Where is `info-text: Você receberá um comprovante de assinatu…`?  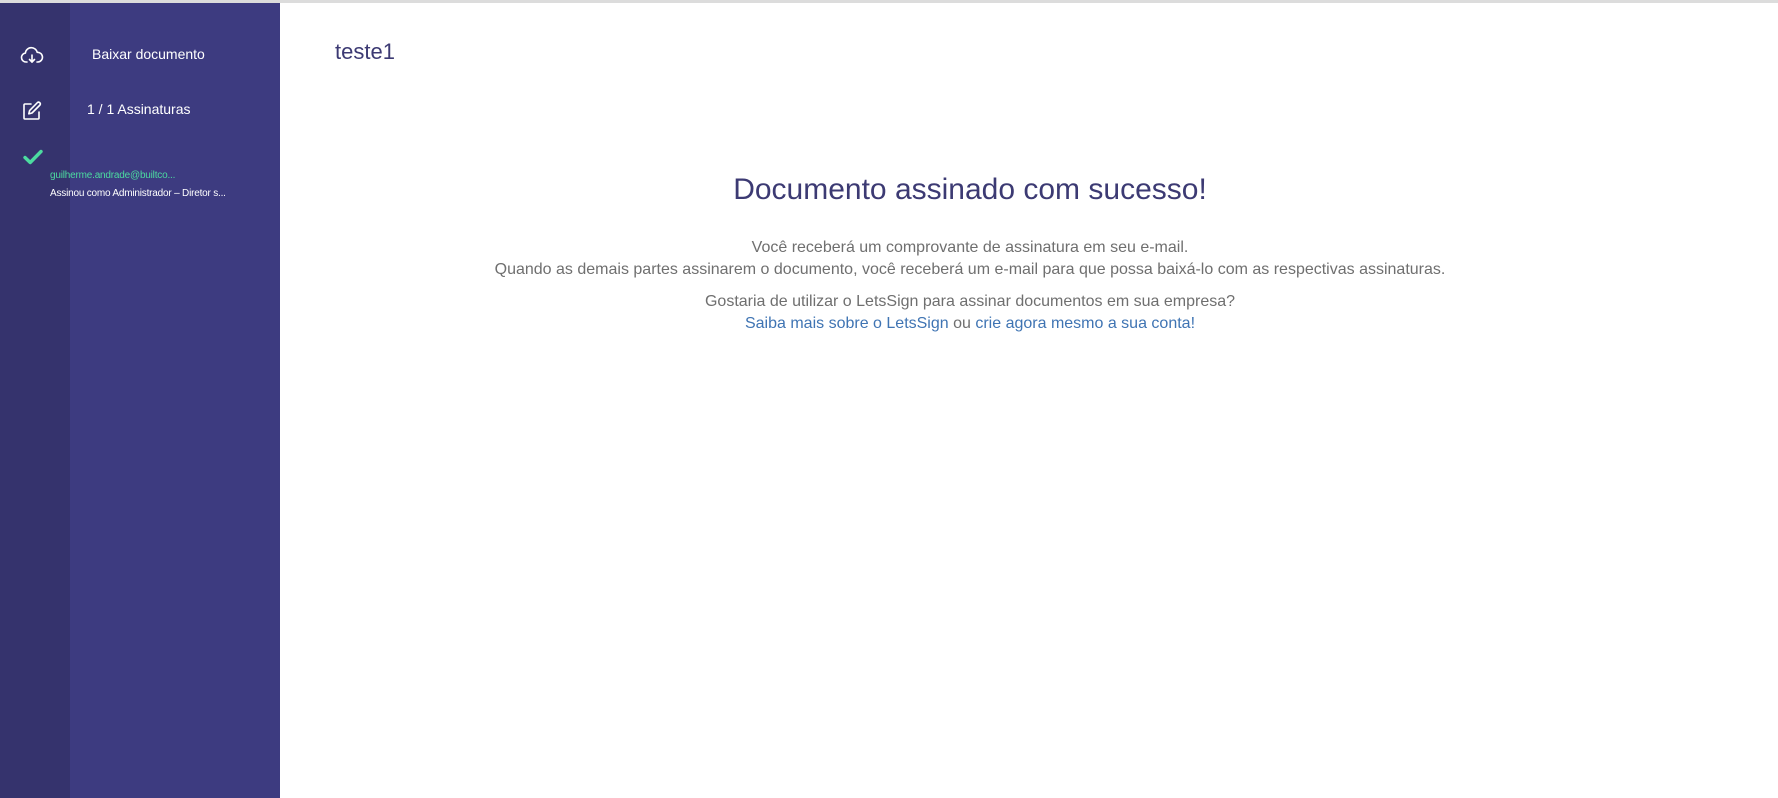
info-text: Você receberá um comprovante de assinatu… is located at coordinates (970, 259).